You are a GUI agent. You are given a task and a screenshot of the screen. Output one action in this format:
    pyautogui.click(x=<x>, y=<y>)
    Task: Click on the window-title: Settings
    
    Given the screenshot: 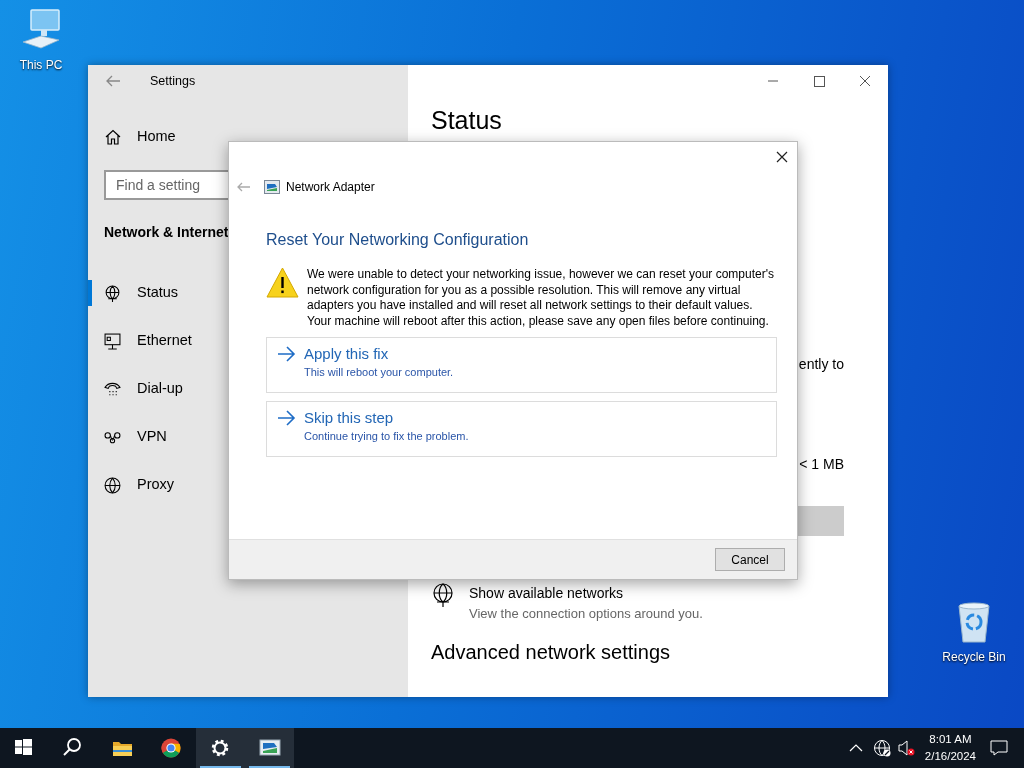 What is the action you would take?
    pyautogui.click(x=173, y=81)
    